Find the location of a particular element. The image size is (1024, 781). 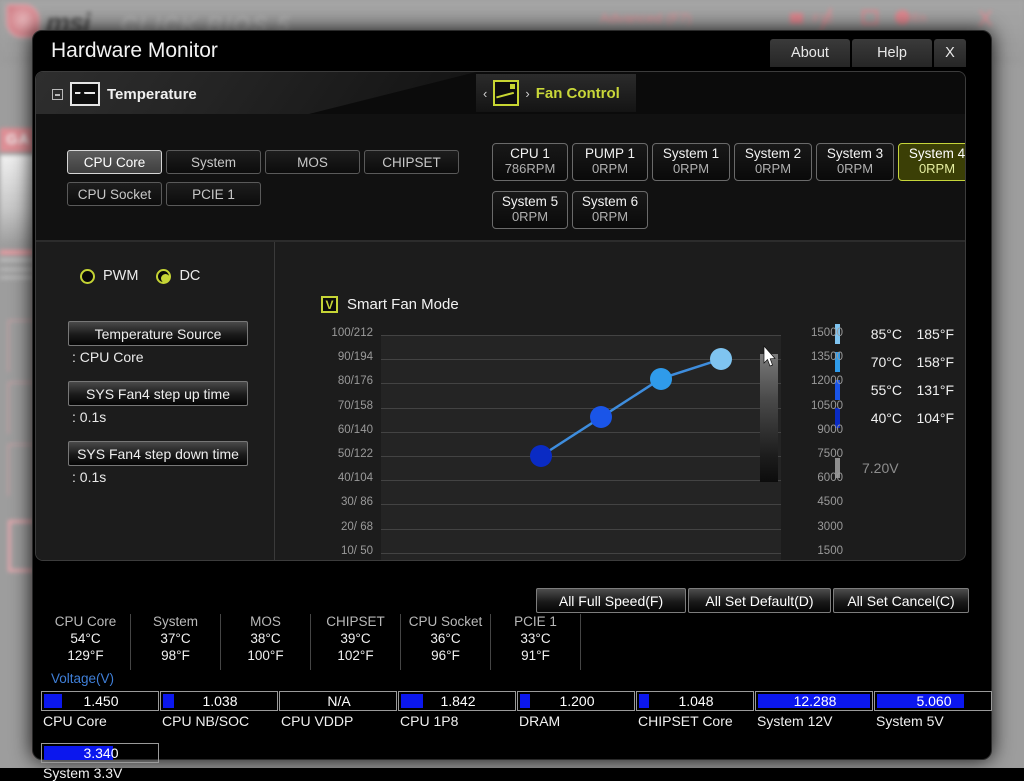

close-button: X is located at coordinates (950, 53).